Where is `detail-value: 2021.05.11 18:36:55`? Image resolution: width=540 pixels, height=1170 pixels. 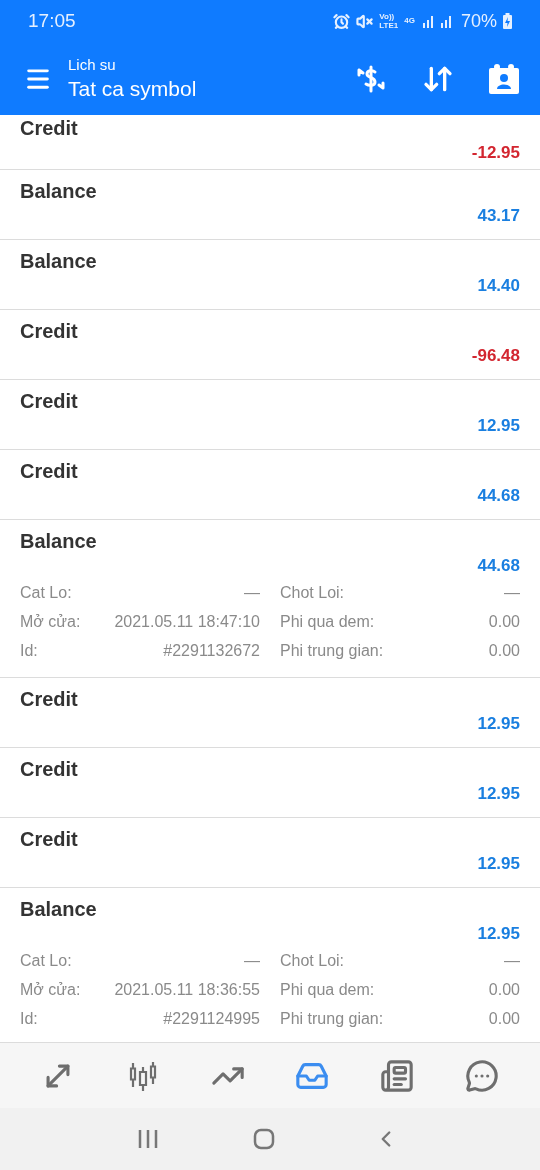 detail-value: 2021.05.11 18:36:55 is located at coordinates (187, 990).